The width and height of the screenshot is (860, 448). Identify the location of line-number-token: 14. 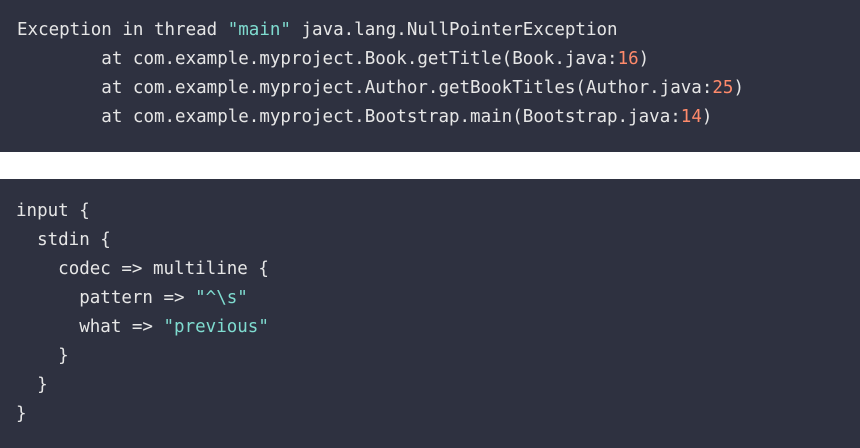
(691, 117).